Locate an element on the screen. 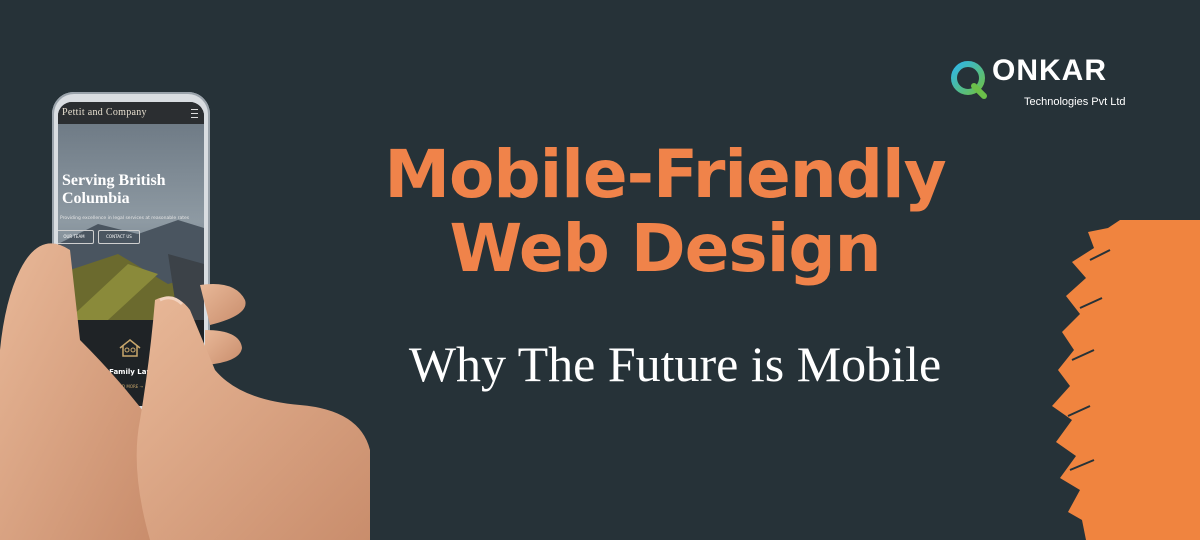 The width and height of the screenshot is (1200, 540). hero-title: Serving British Columbia is located at coordinates (114, 189).